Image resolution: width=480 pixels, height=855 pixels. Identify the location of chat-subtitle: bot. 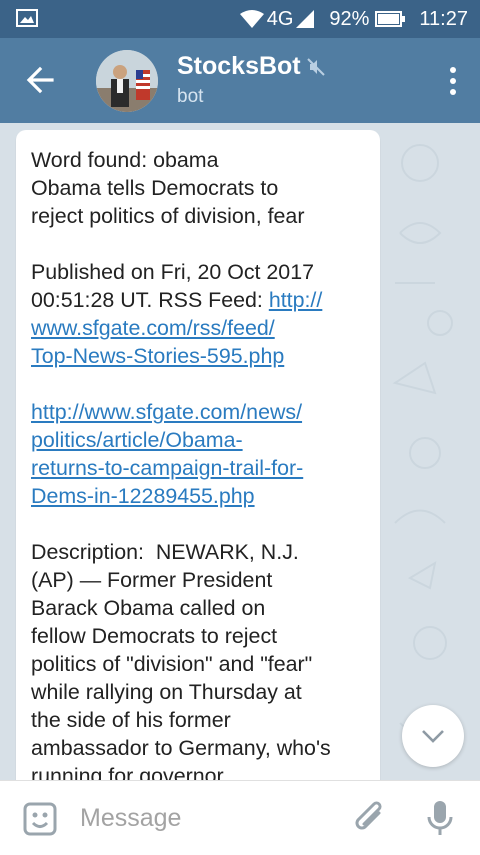
(190, 96).